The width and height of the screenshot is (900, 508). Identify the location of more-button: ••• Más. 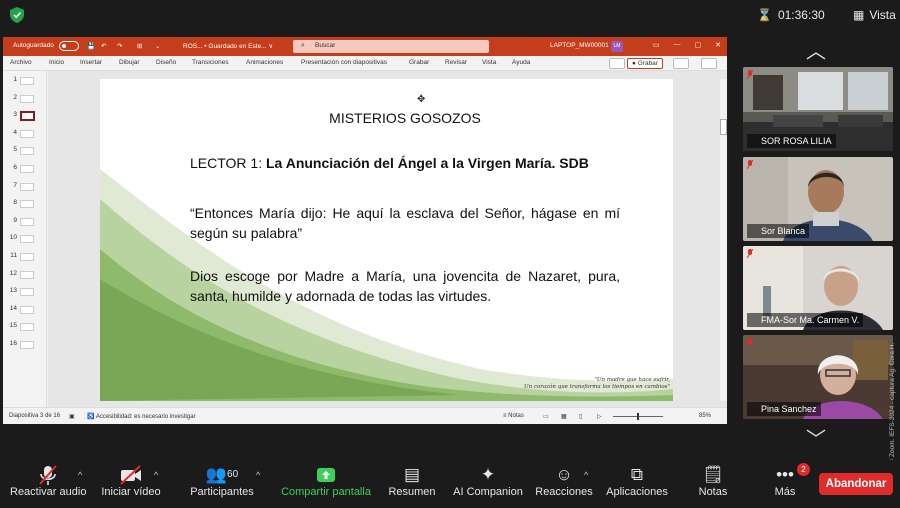
(785, 481).